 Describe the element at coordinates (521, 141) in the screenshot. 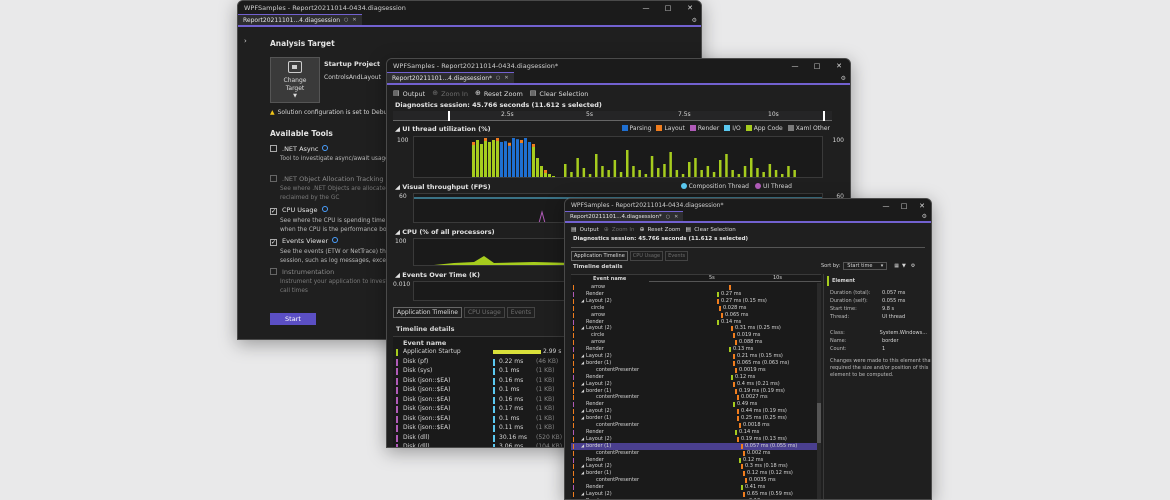

I see `ui-bar-layout` at that location.